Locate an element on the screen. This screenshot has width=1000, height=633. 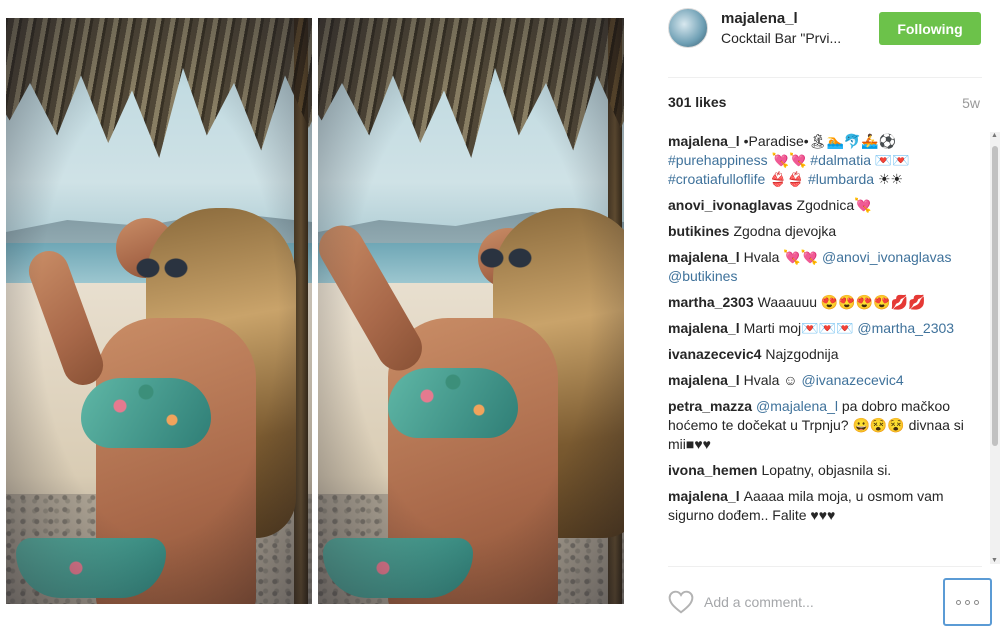
comment-tag-link: @anovi_ivonaglavas is located at coordinates (886, 257).